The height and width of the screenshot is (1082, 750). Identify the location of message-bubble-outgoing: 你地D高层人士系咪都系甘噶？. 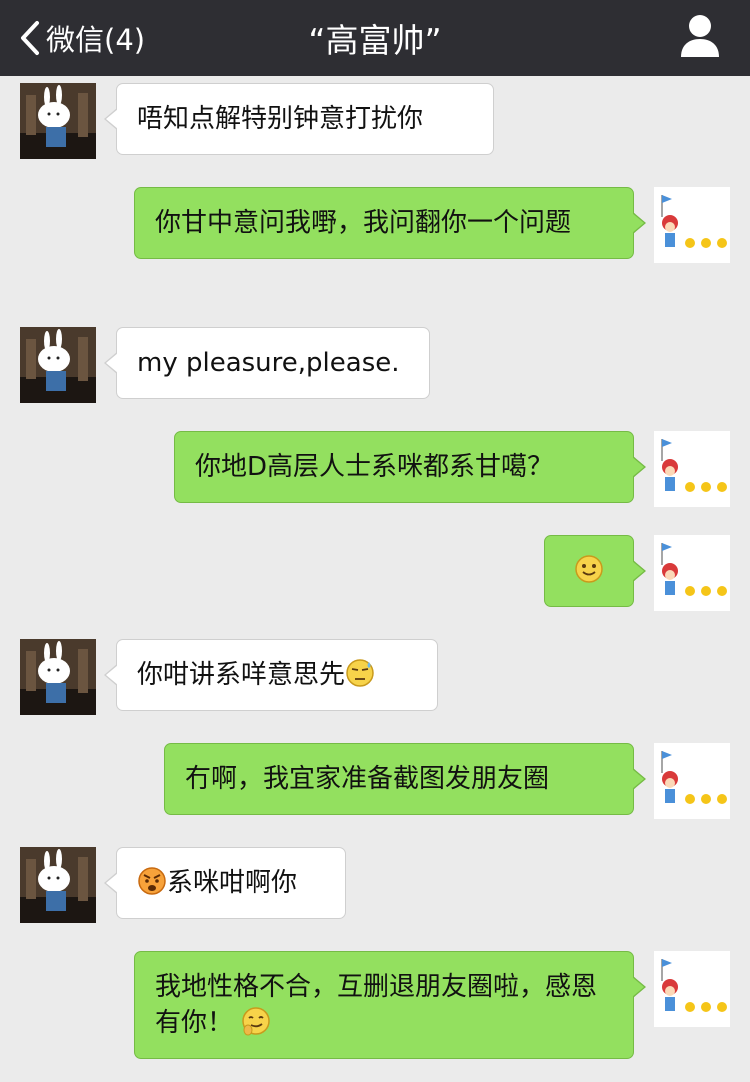
(410, 467).